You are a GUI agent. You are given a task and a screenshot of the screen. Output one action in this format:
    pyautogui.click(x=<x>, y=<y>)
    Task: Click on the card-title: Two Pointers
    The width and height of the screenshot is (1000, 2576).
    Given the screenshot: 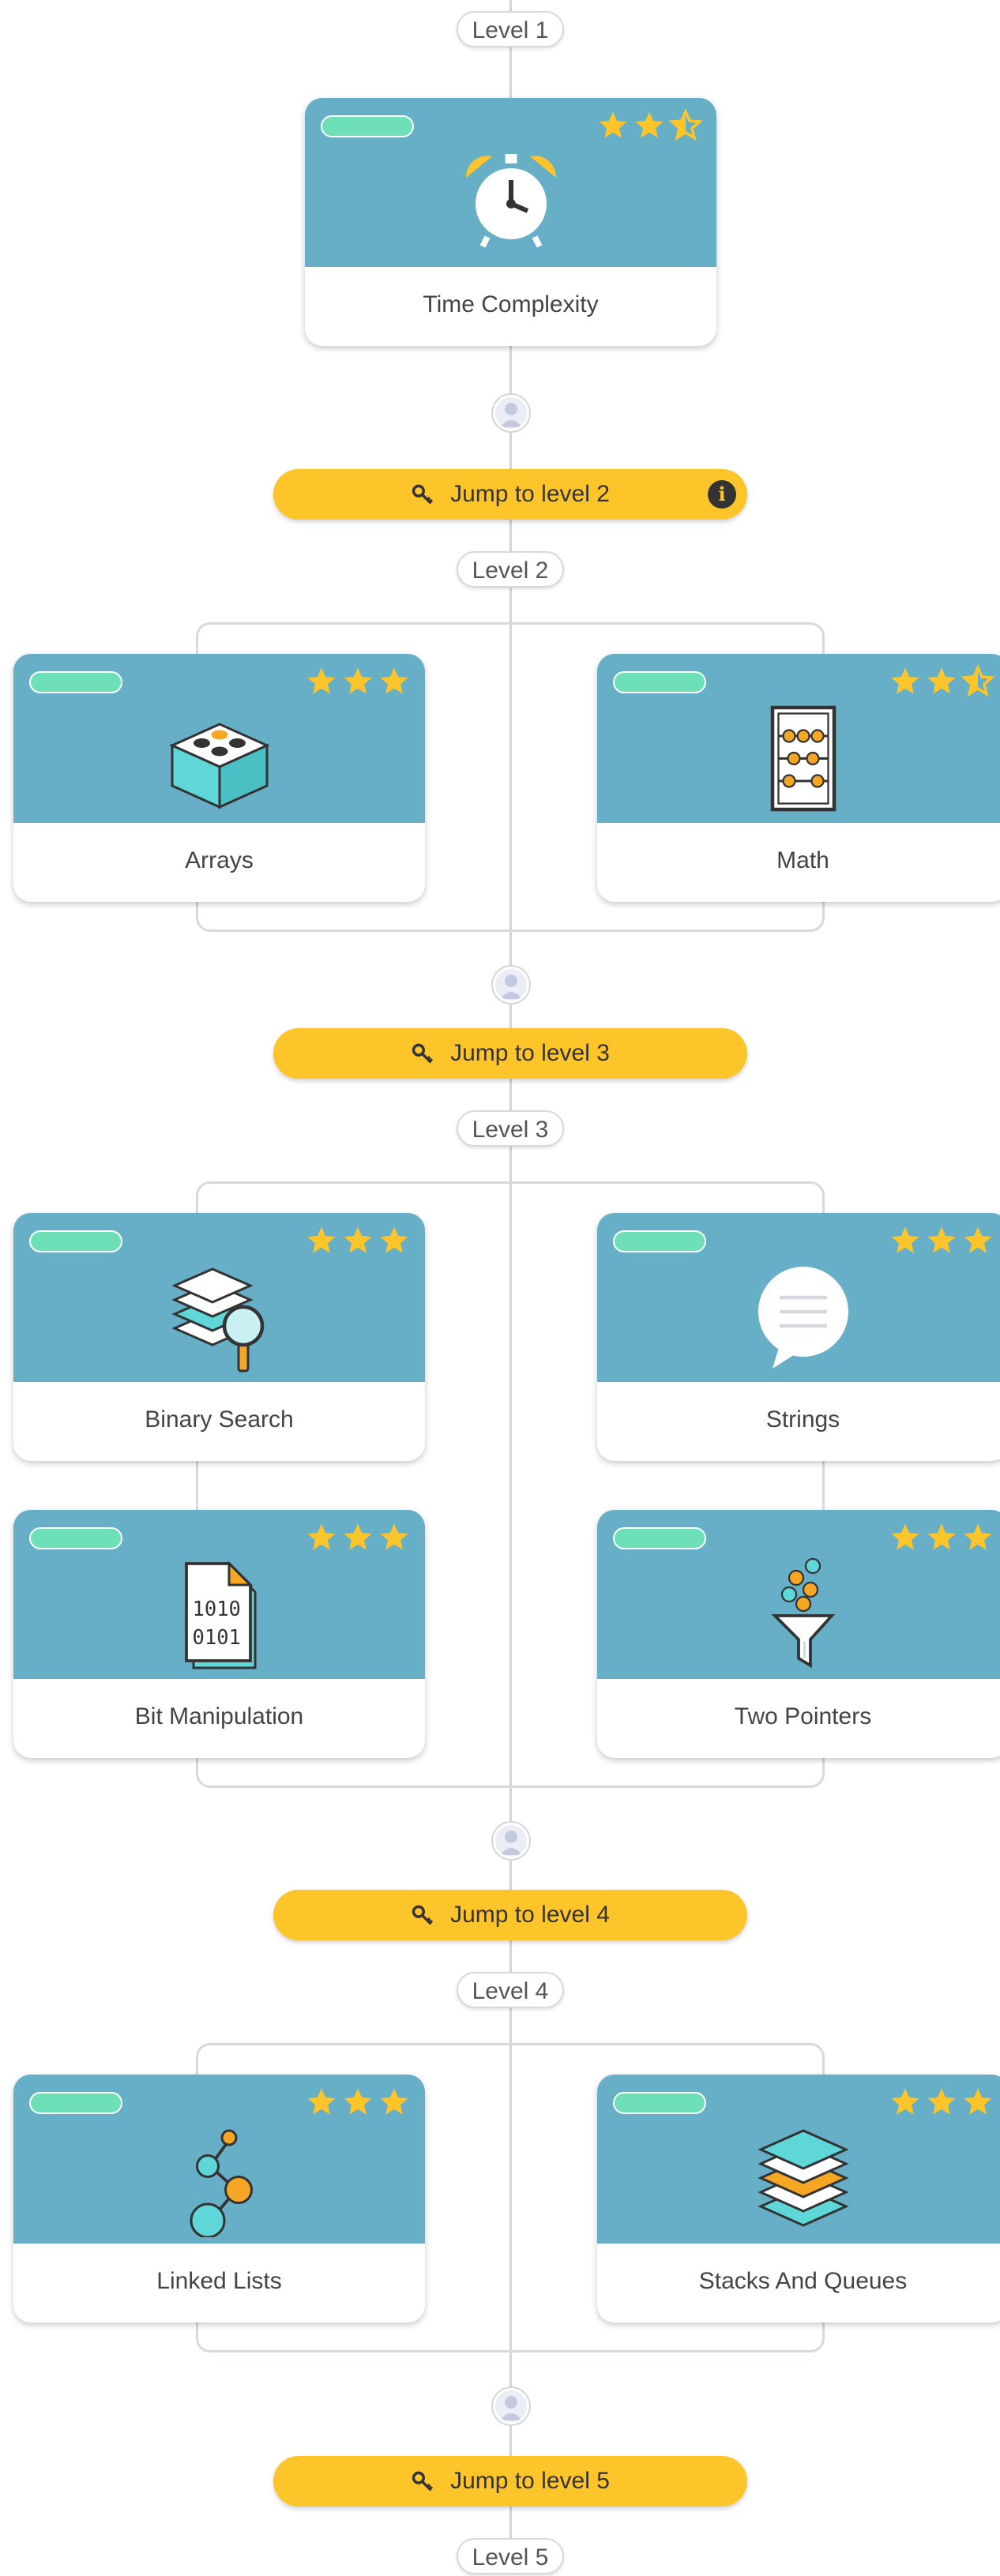 What is the action you would take?
    pyautogui.click(x=803, y=1716)
    